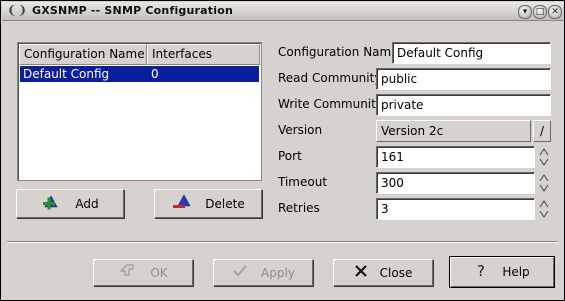 This screenshot has height=301, width=565. Describe the element at coordinates (282, 11) in the screenshot. I see `title-bar: ❨ ❩ GXSNMP -- SNMP Configuration ▾ □ ✕` at that location.